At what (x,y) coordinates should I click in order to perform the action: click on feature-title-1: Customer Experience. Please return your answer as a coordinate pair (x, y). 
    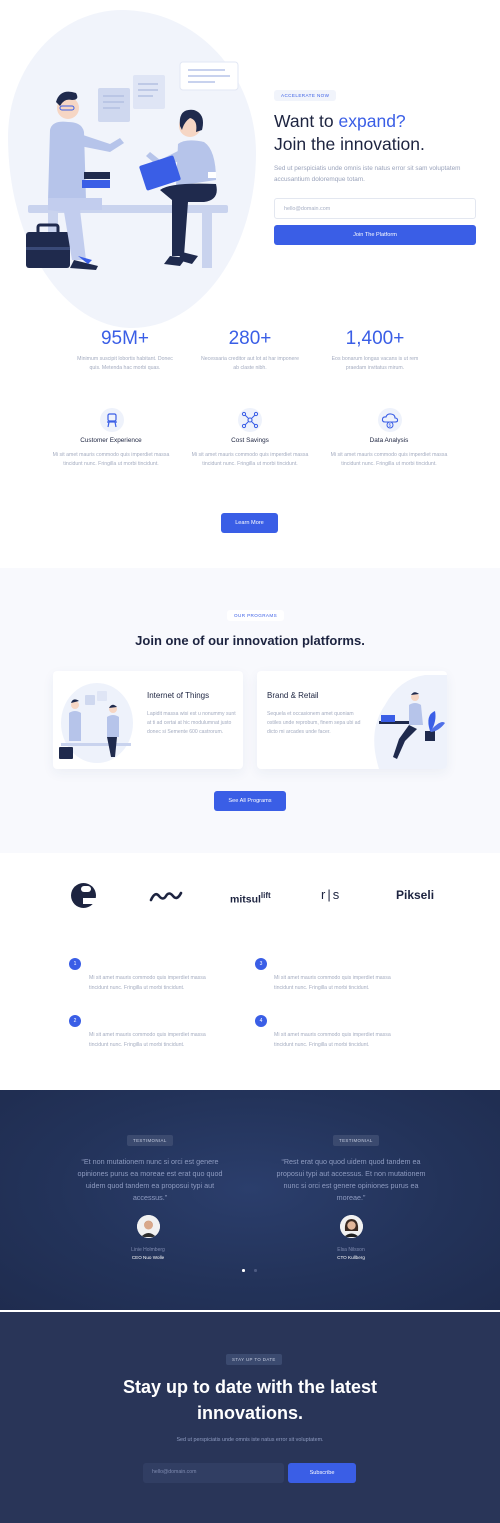
    Looking at the image, I should click on (111, 440).